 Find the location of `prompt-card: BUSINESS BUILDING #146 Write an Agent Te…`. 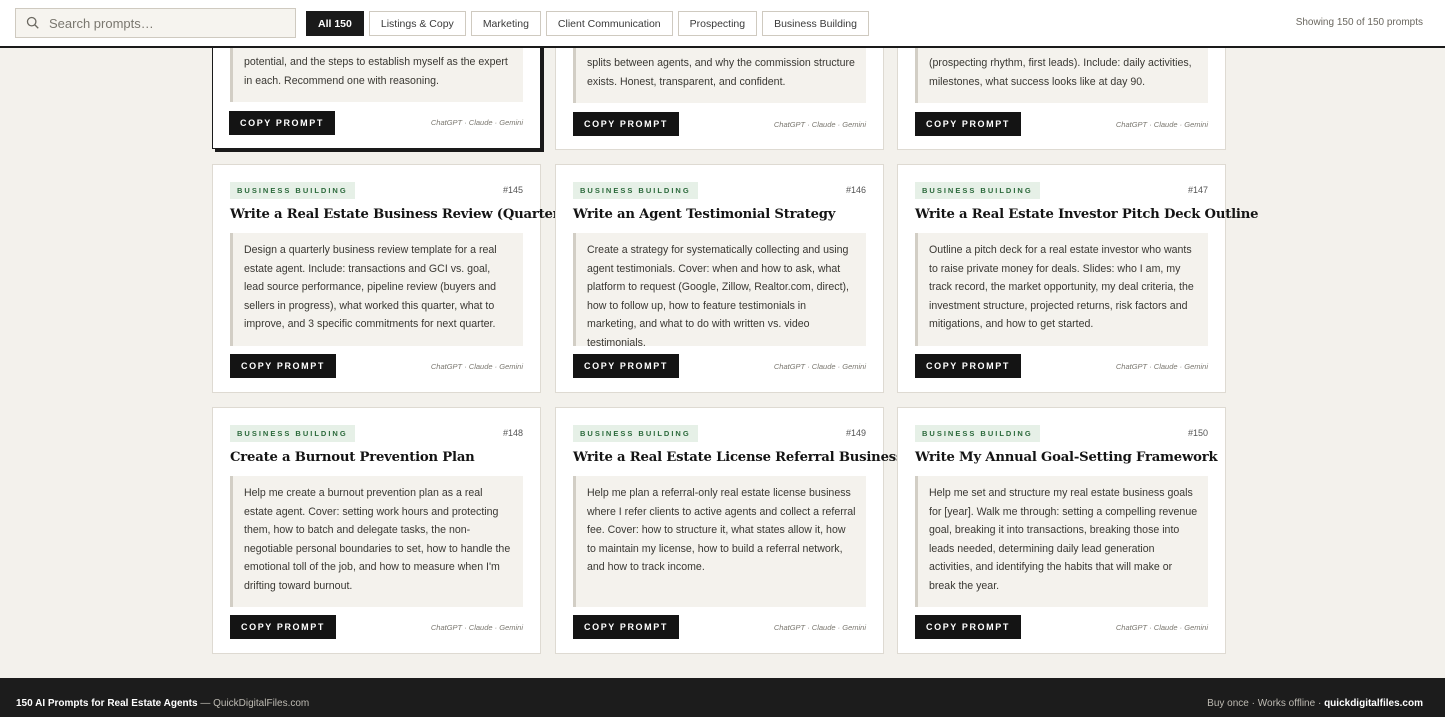

prompt-card: BUSINESS BUILDING #146 Write an Agent Te… is located at coordinates (719, 278).